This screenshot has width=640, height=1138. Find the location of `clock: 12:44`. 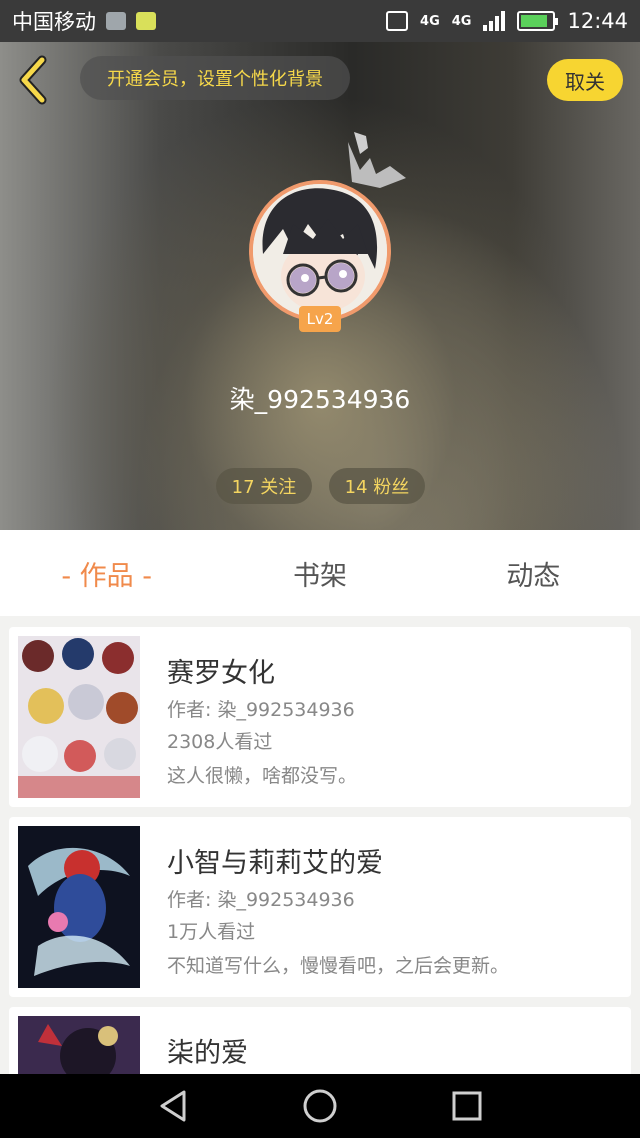

clock: 12:44 is located at coordinates (597, 21).